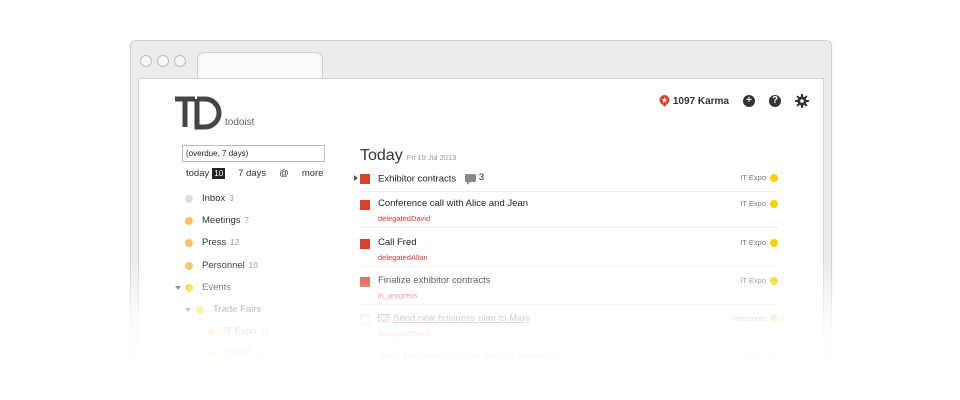 The width and height of the screenshot is (960, 400). Describe the element at coordinates (260, 65) in the screenshot. I see `browser-tab` at that location.